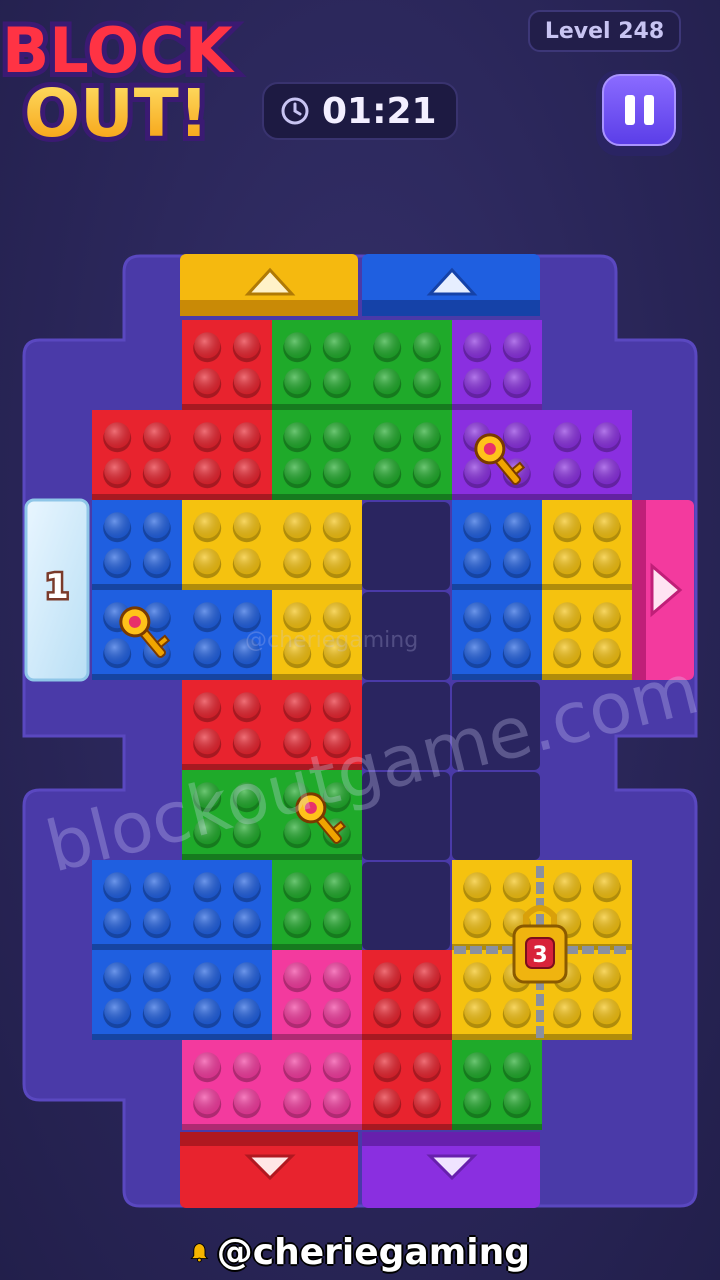  Describe the element at coordinates (587, 590) in the screenshot. I see `yellow-vertical-piece` at that location.